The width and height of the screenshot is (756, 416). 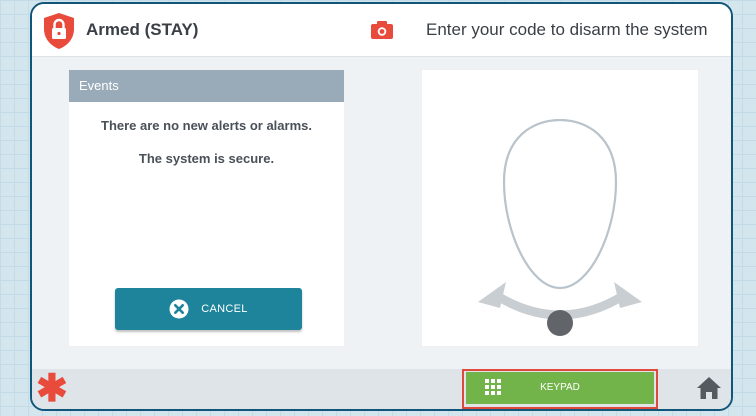 I want to click on events-title: Events, so click(x=206, y=86).